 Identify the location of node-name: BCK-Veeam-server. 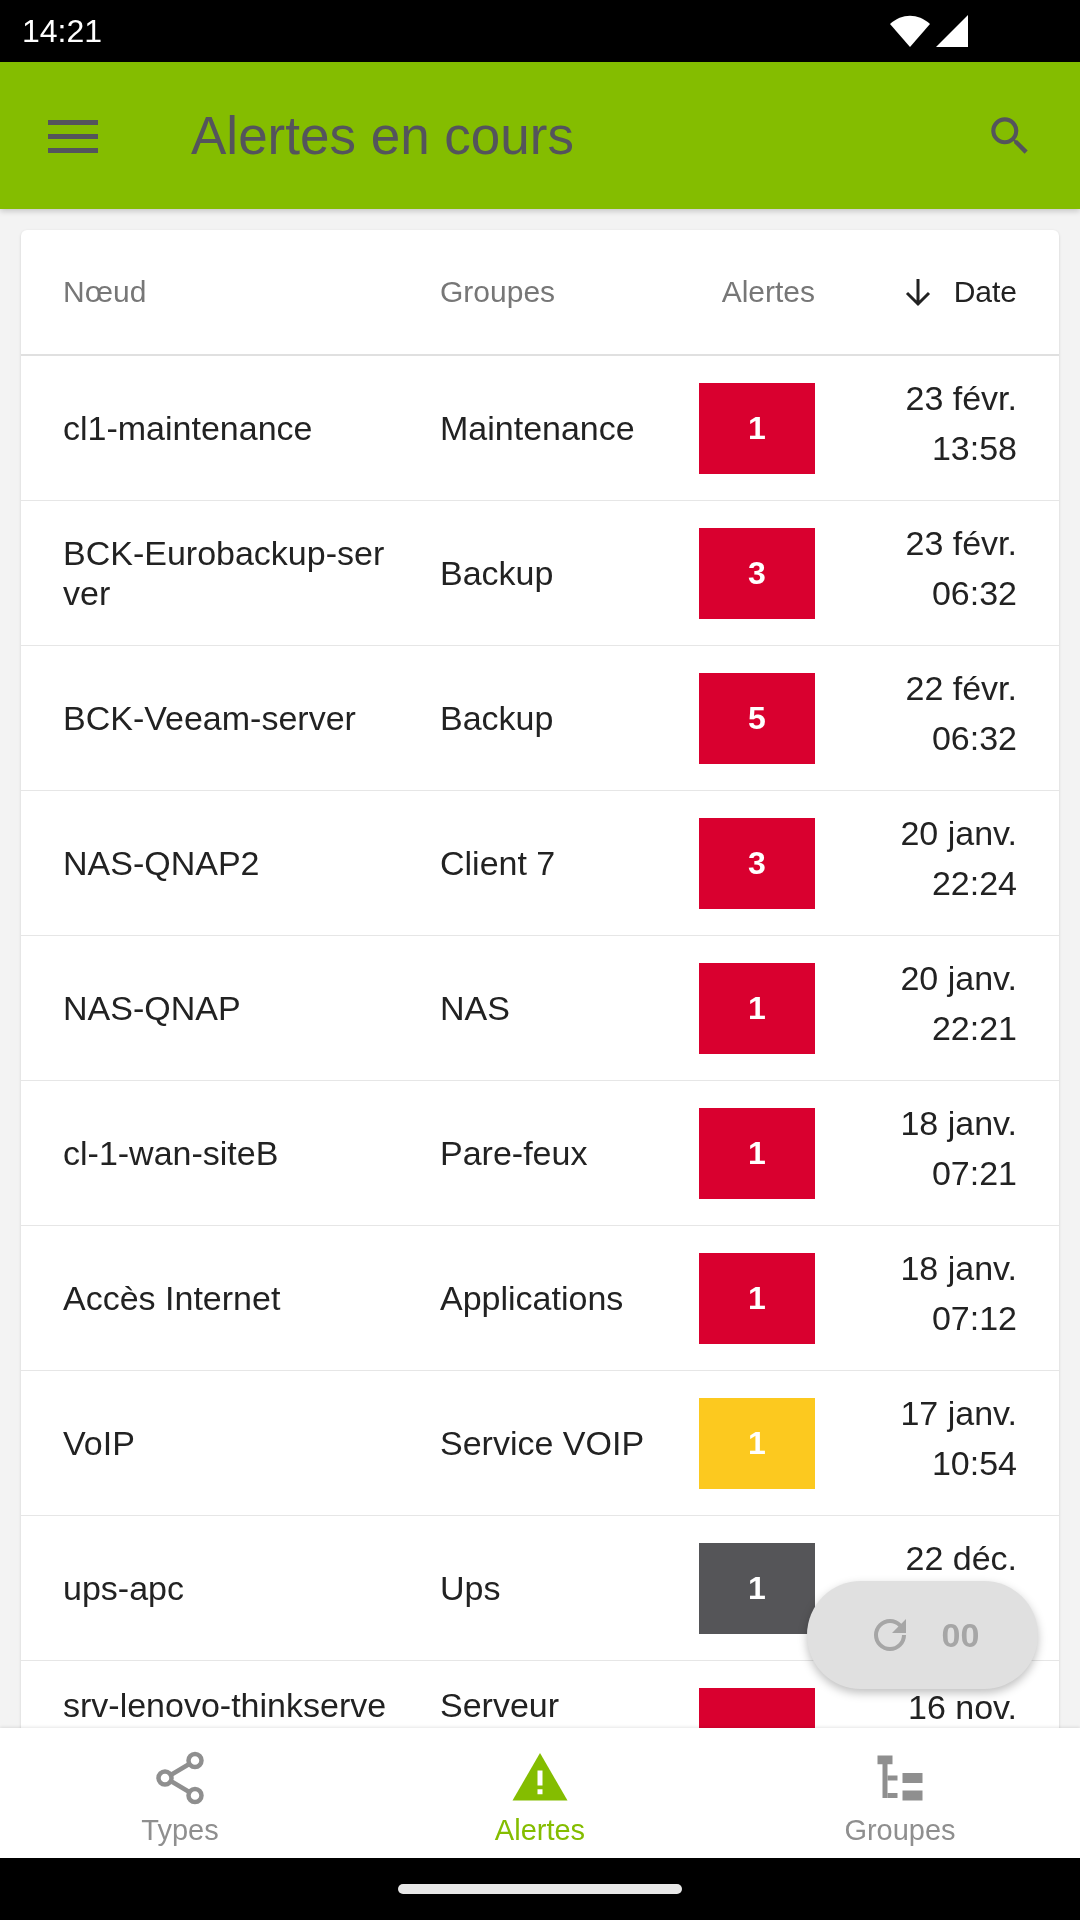
(210, 718).